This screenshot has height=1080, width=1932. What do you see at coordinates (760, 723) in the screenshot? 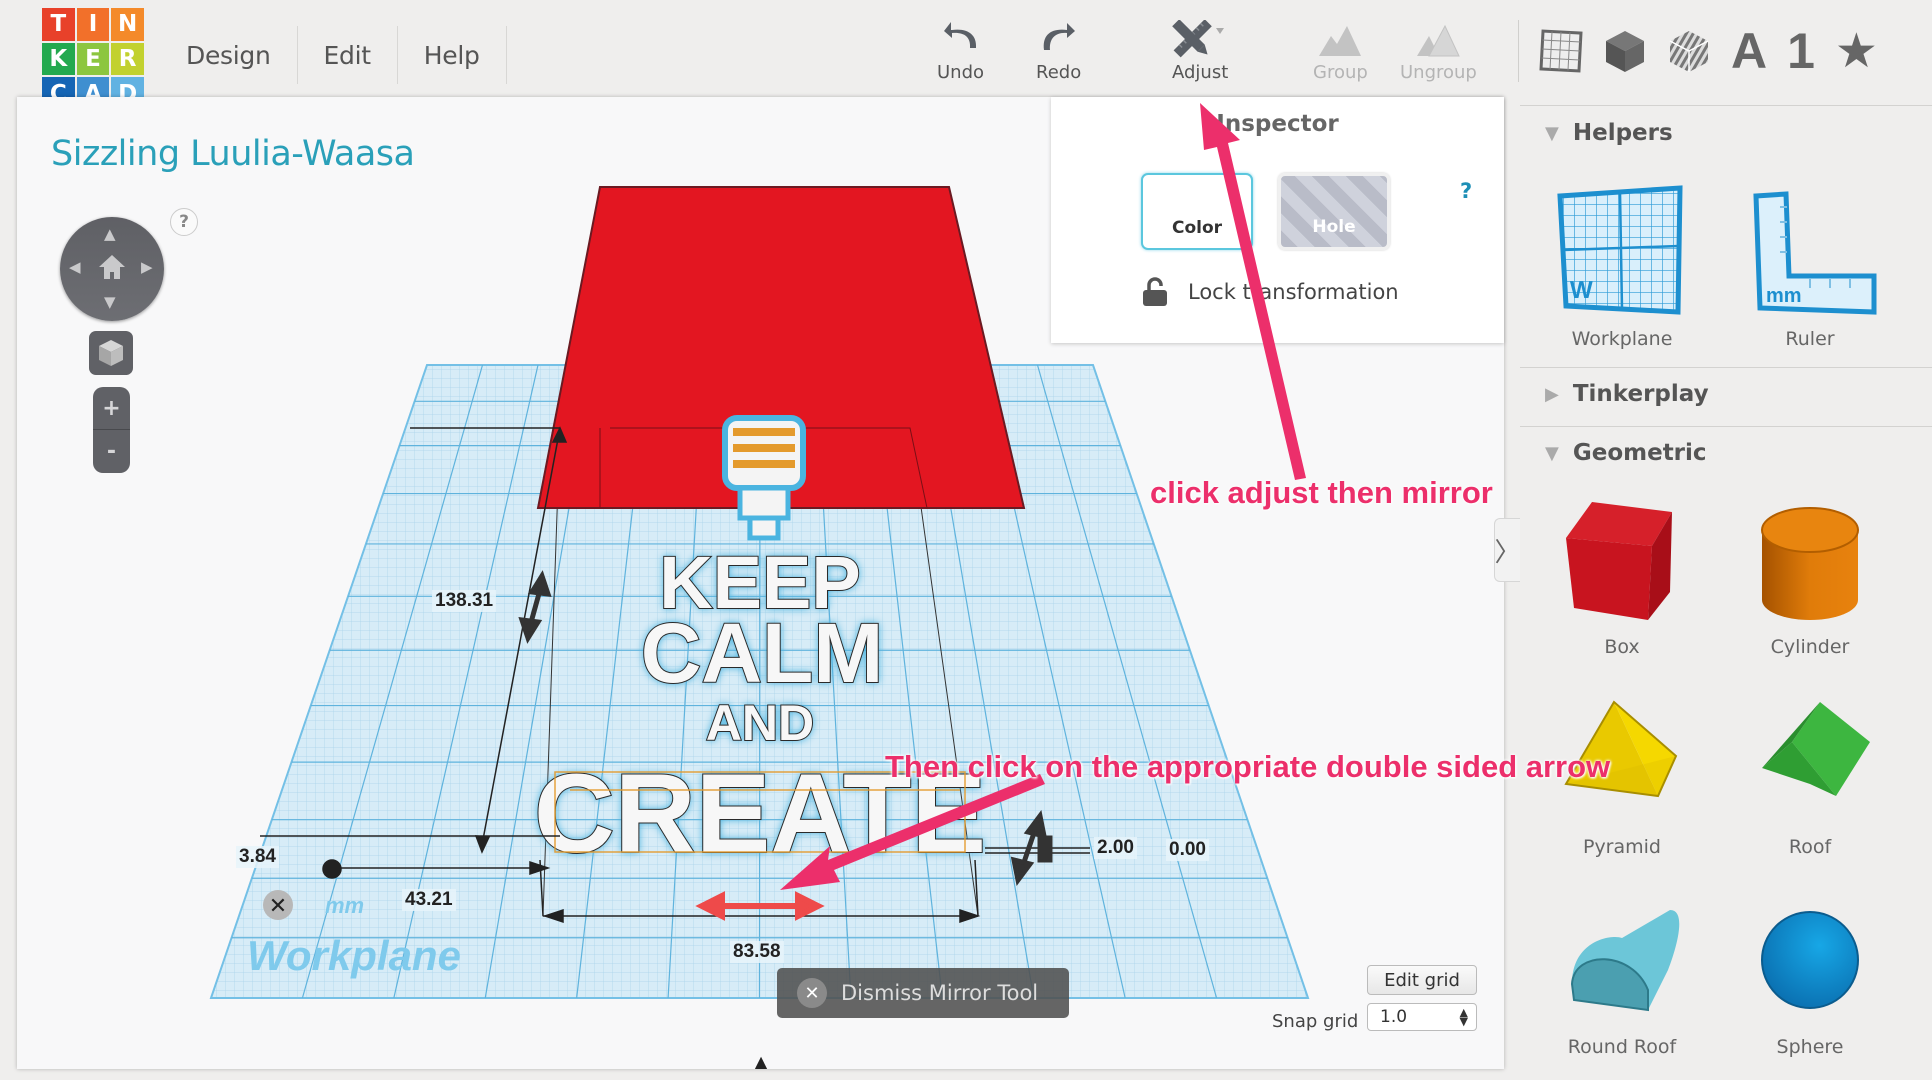
I see `model-text-and: AND` at bounding box center [760, 723].